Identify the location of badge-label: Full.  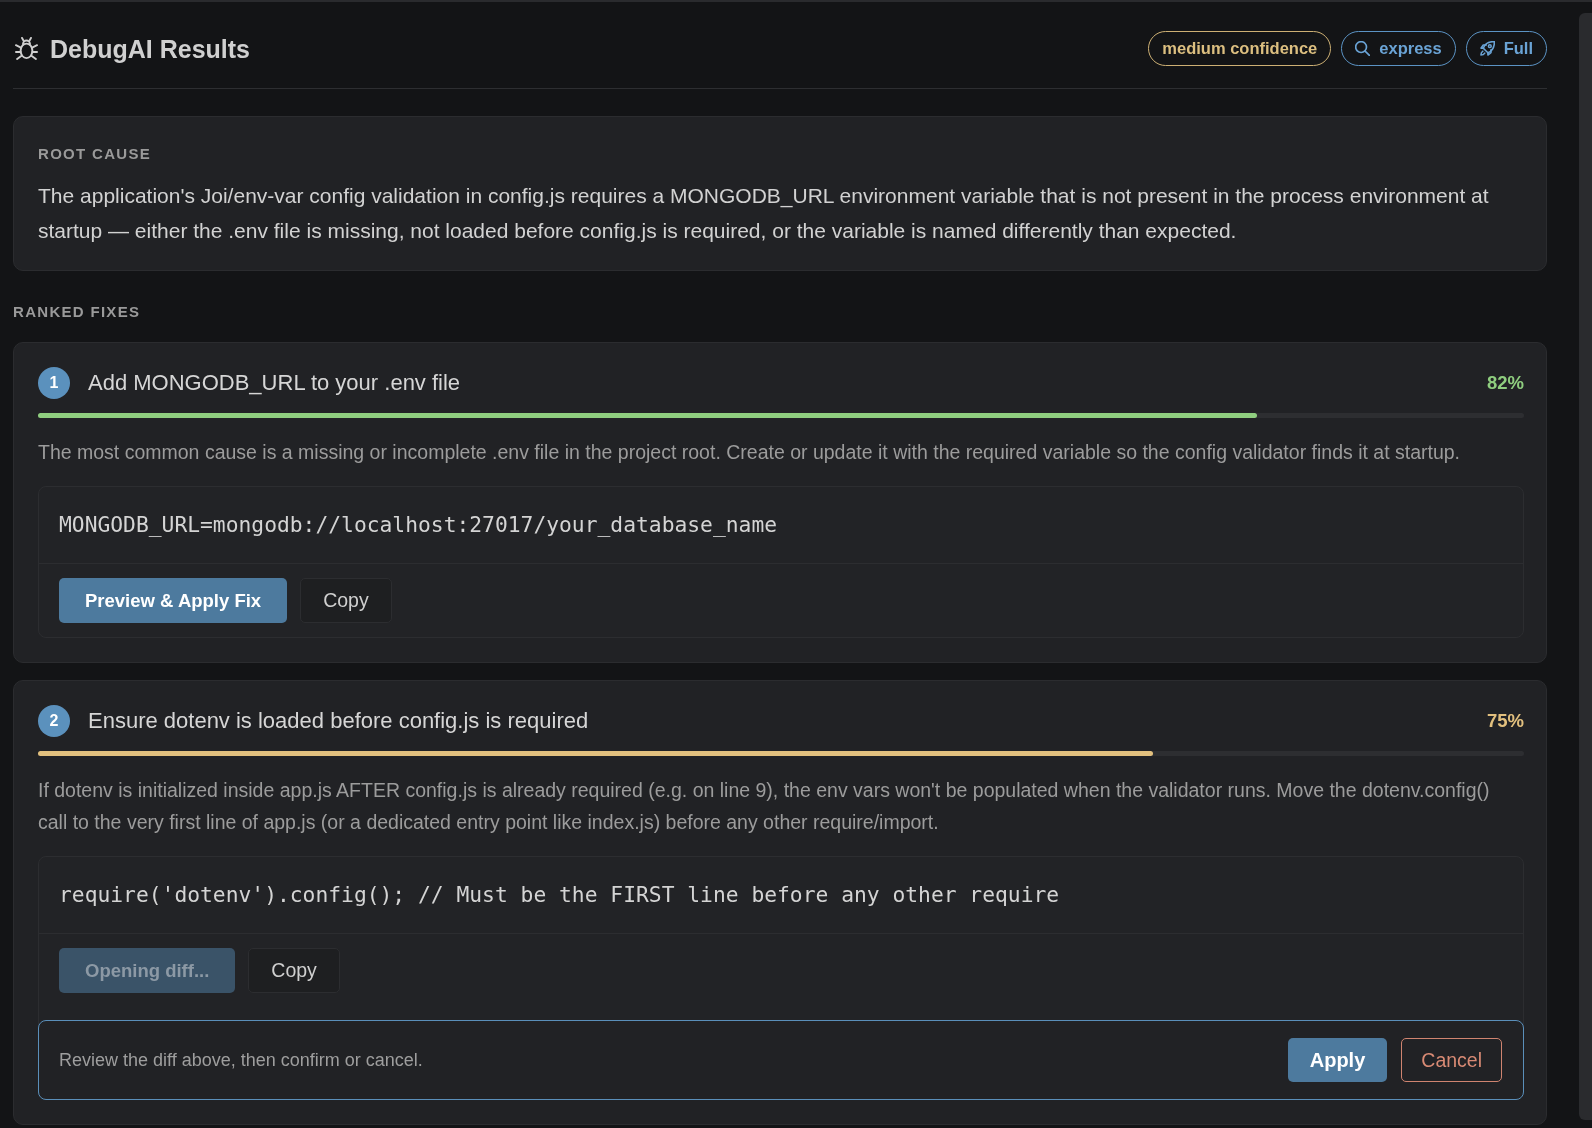
(1518, 48).